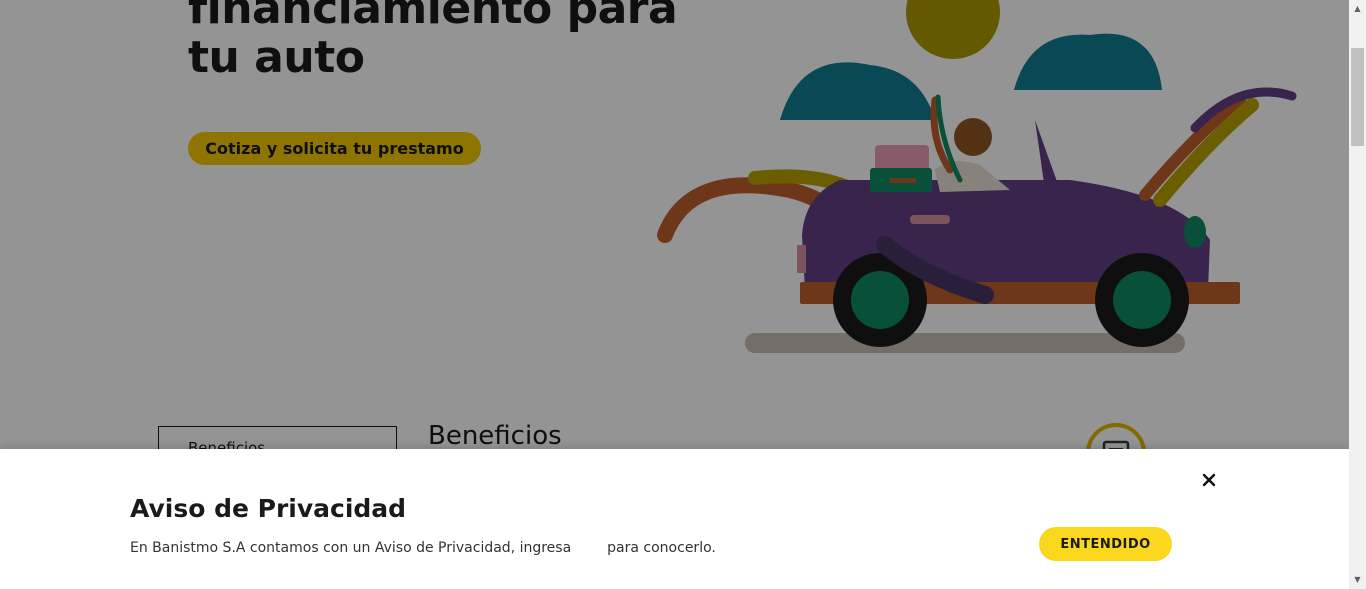 The width and height of the screenshot is (1366, 589). What do you see at coordinates (1357, 579) in the screenshot?
I see `scroll-down-arrow-icon: ▼` at bounding box center [1357, 579].